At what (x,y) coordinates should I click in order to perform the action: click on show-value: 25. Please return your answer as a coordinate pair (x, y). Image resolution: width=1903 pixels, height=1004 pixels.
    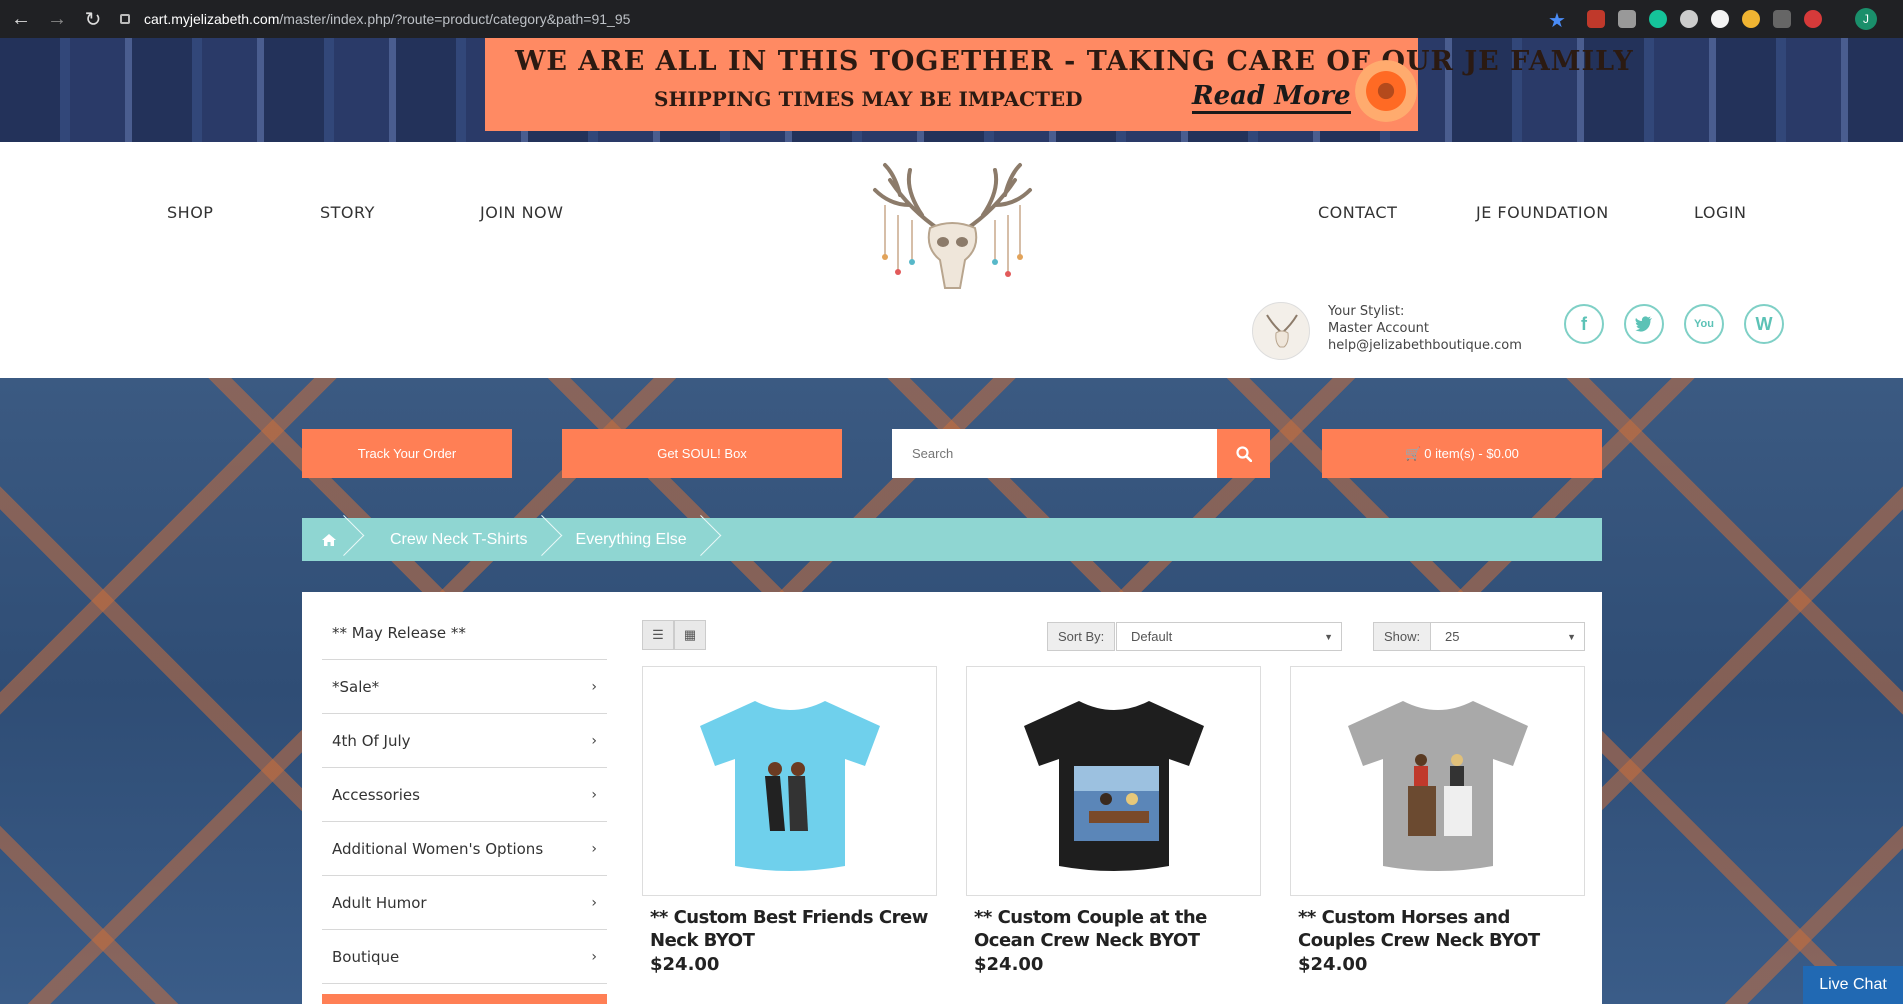
    Looking at the image, I should click on (1452, 636).